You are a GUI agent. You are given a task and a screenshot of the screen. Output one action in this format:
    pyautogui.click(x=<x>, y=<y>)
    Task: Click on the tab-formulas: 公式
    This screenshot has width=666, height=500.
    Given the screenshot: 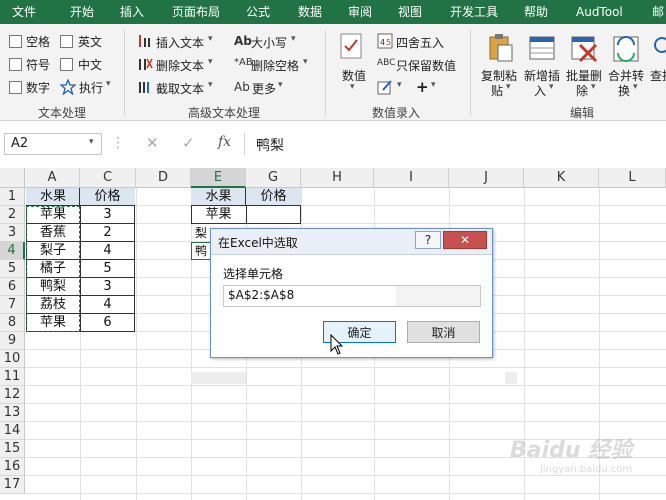 What is the action you would take?
    pyautogui.click(x=258, y=12)
    